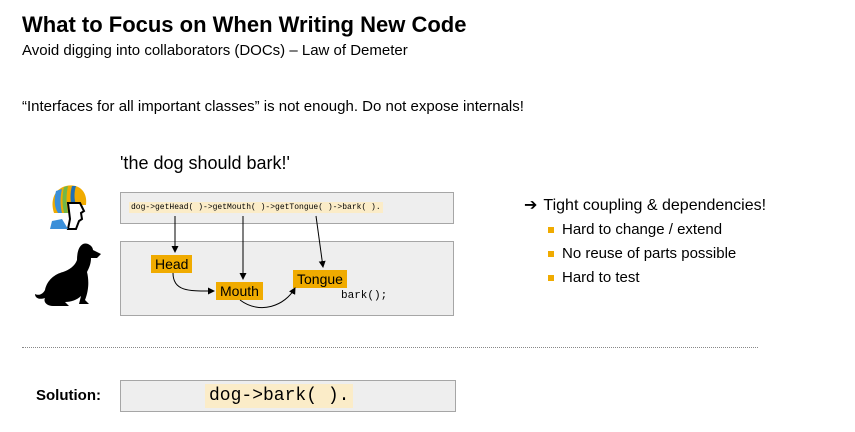  What do you see at coordinates (68, 395) in the screenshot?
I see `solution-label: Solution:` at bounding box center [68, 395].